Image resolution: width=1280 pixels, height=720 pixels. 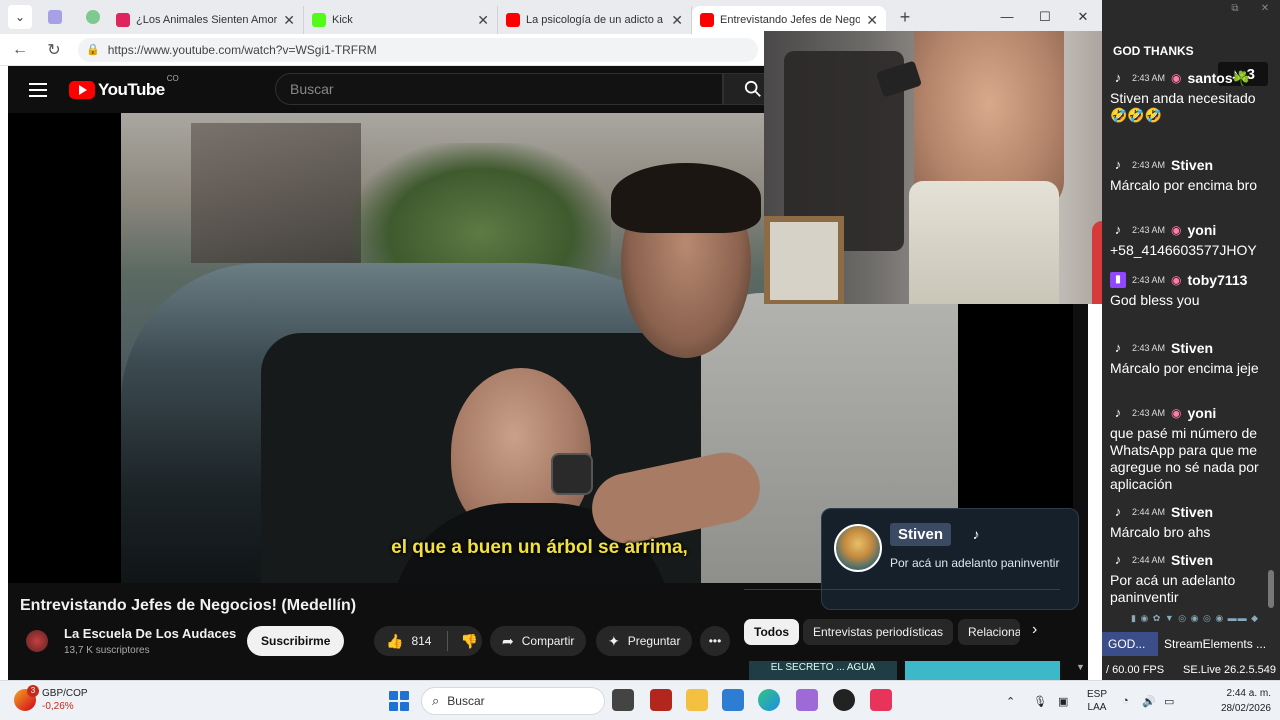 I want to click on file-explorer-icon, so click(x=697, y=700).